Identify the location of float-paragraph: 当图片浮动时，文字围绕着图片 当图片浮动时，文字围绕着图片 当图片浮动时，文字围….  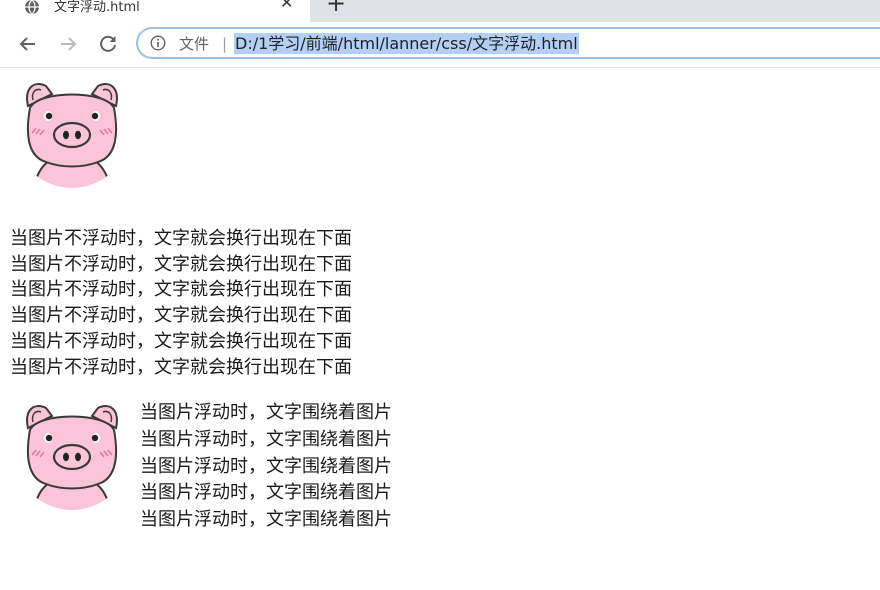
(205, 467).